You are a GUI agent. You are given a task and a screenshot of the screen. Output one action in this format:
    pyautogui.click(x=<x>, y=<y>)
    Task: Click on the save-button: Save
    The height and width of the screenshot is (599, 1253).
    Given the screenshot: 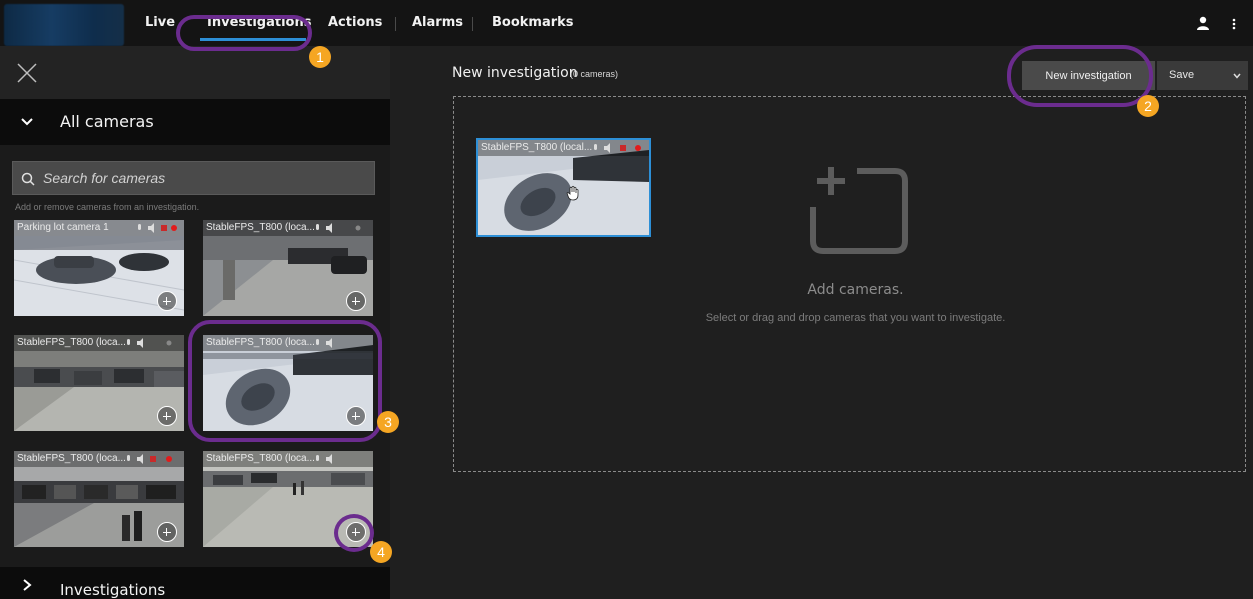 What is the action you would take?
    pyautogui.click(x=1202, y=75)
    